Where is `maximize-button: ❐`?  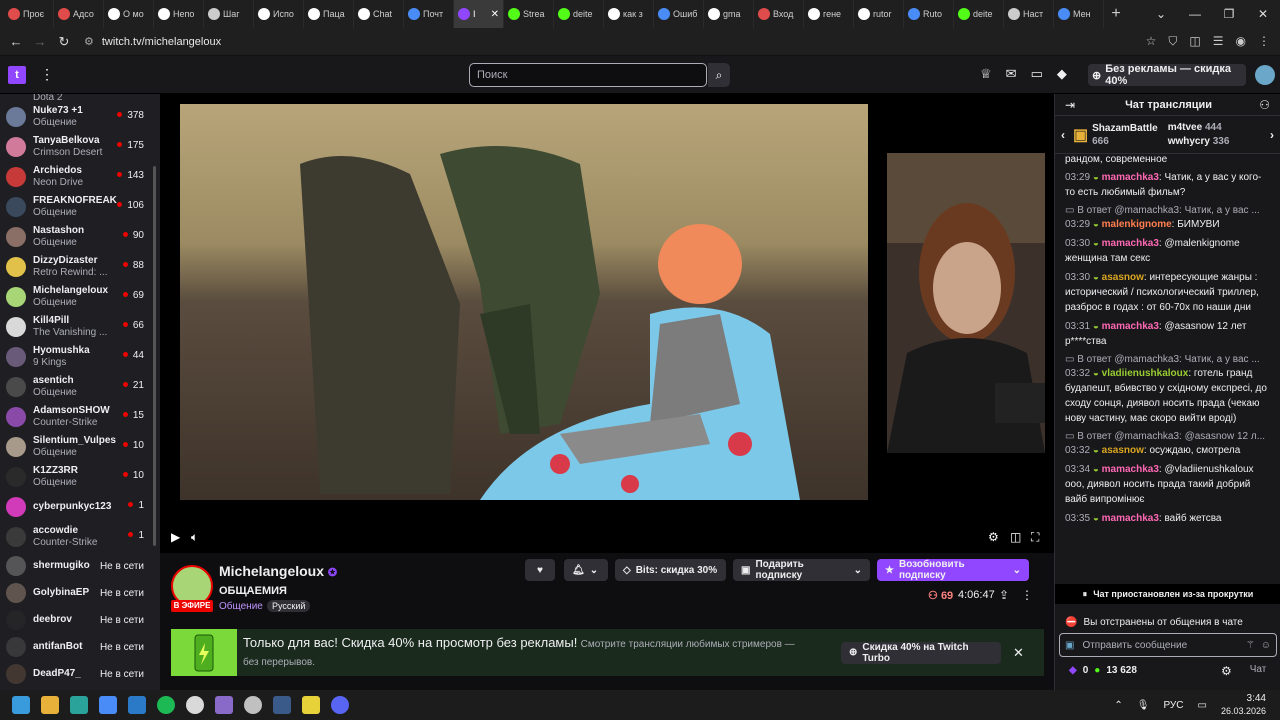
maximize-button: ❐ is located at coordinates (1229, 14).